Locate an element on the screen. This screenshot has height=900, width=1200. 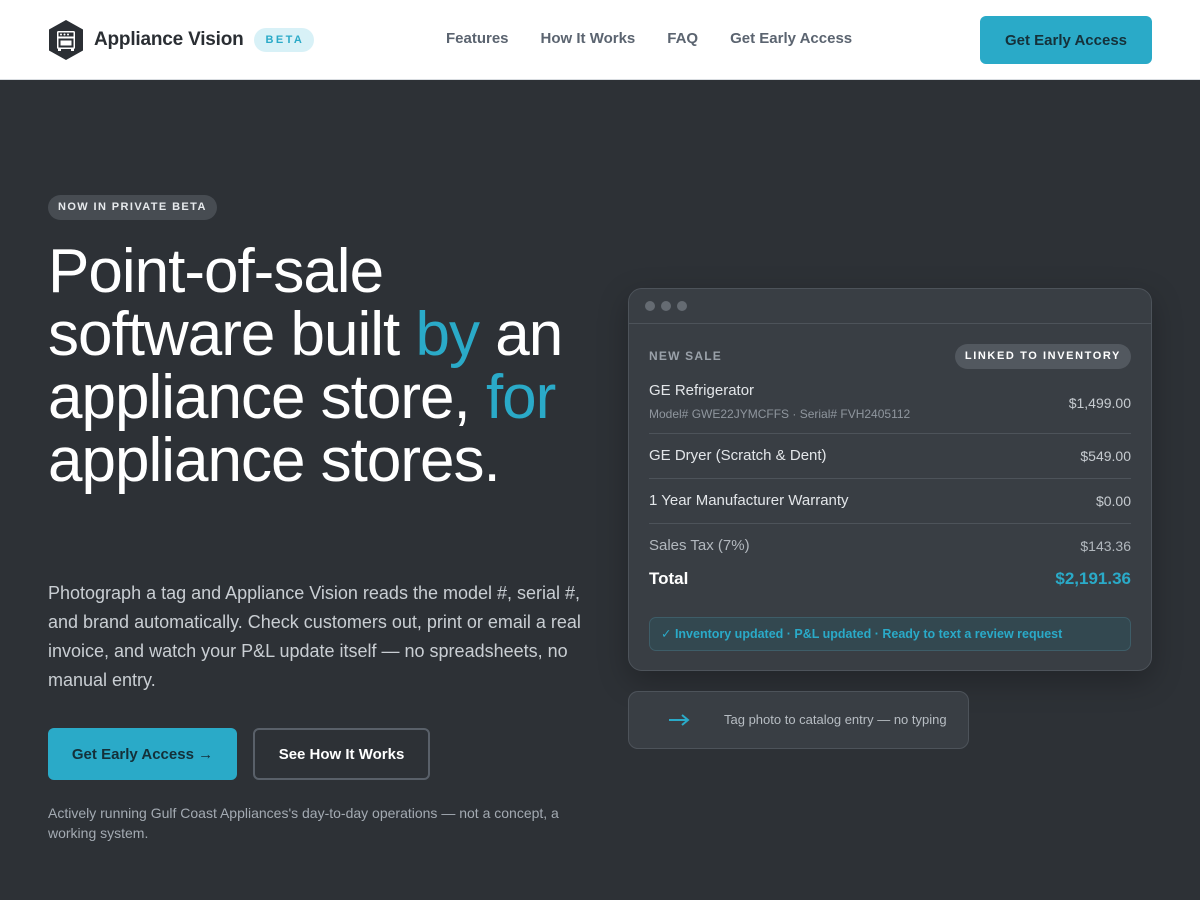
sale-total-row: Total $2,191.36 is located at coordinates (890, 585).